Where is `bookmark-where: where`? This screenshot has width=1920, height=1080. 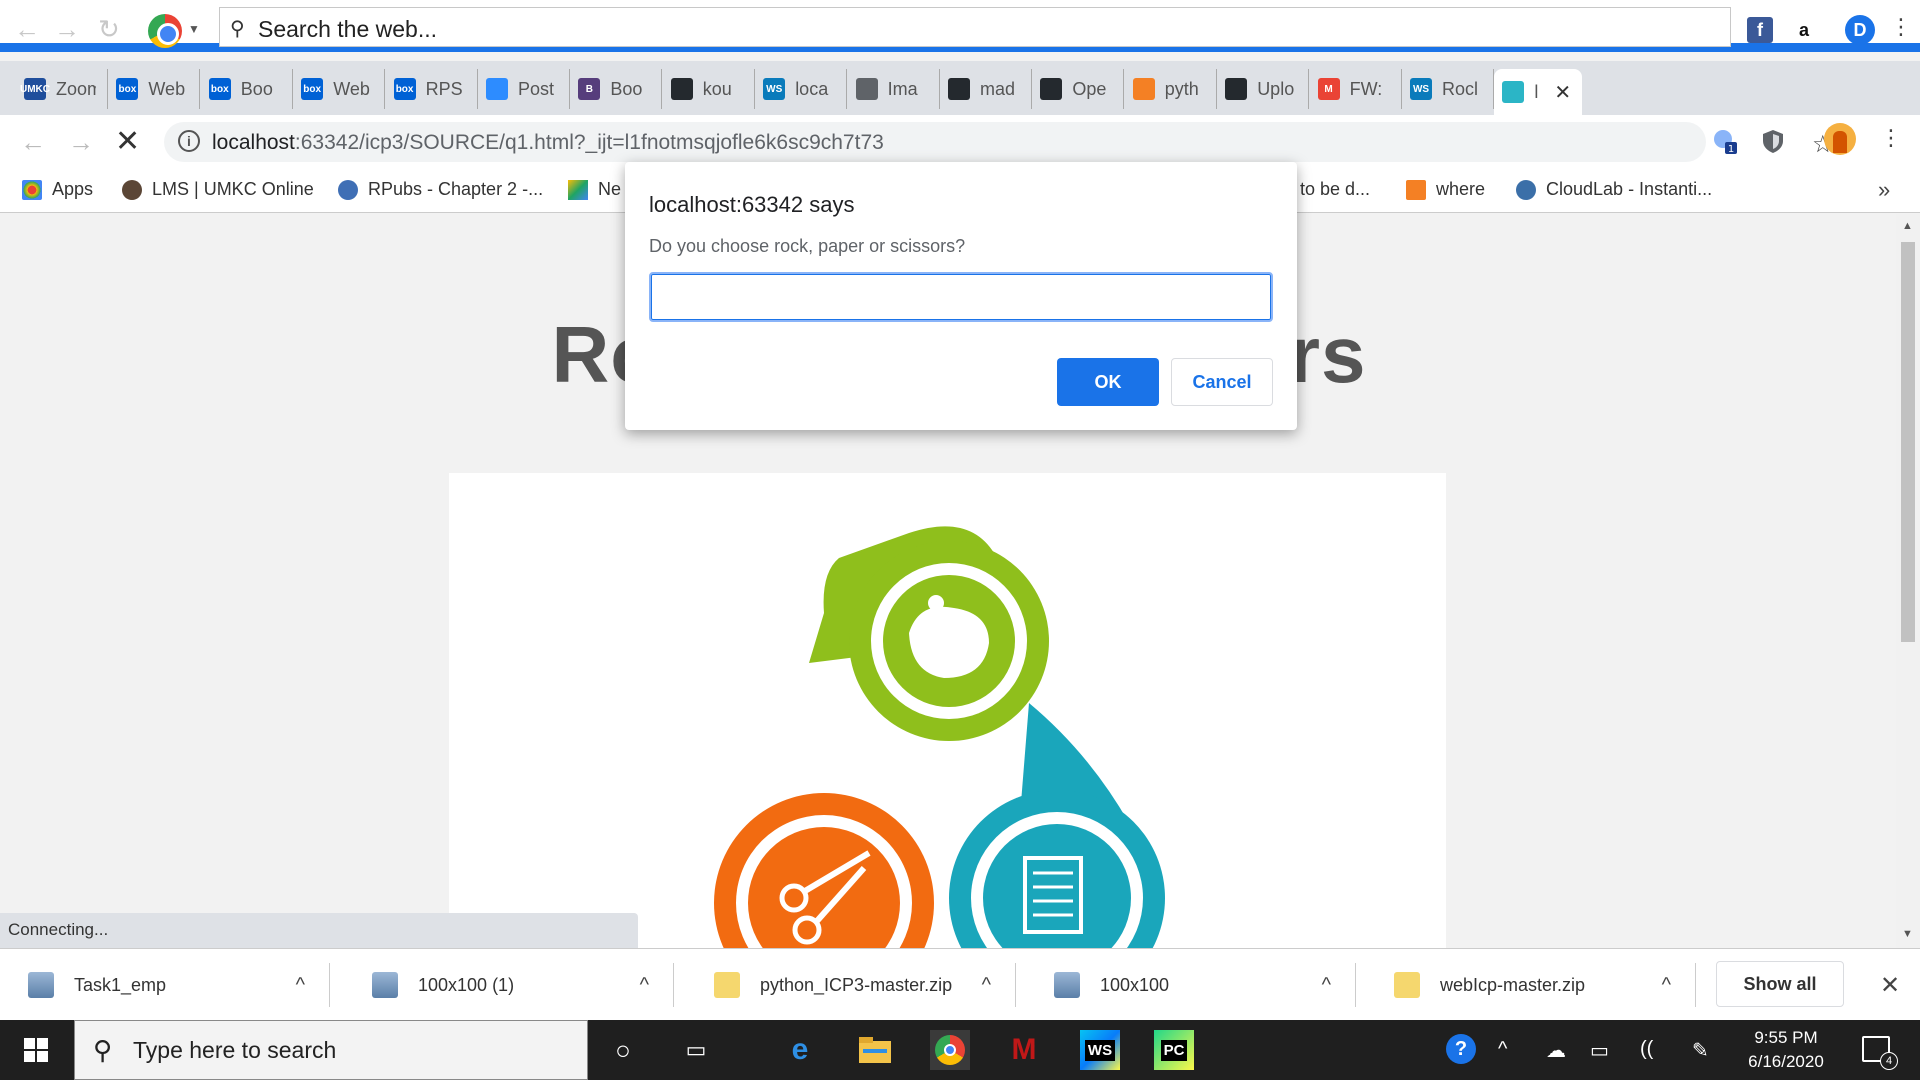 bookmark-where: where is located at coordinates (1445, 189).